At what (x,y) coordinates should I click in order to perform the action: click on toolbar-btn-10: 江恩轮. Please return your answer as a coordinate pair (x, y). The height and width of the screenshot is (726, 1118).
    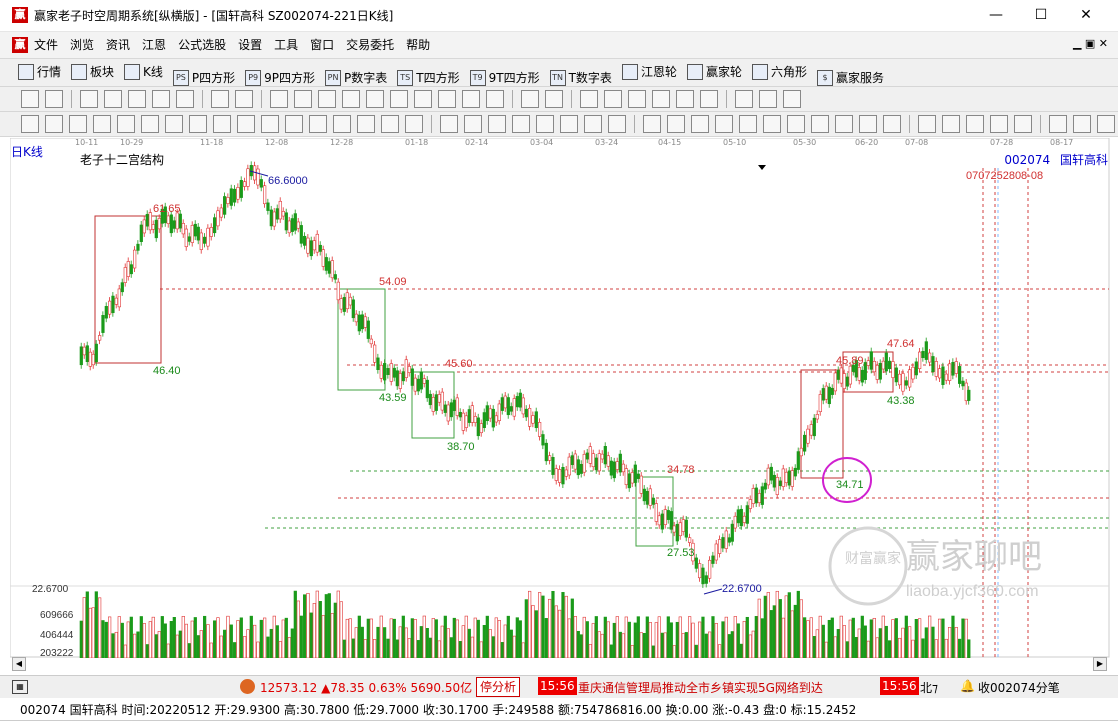
    Looking at the image, I should click on (649, 72).